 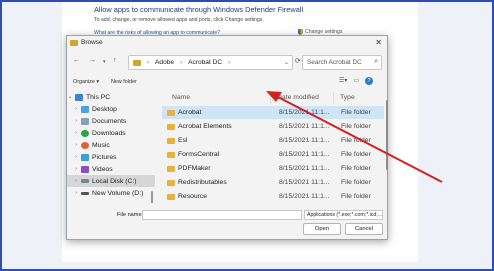 What do you see at coordinates (102, 169) in the screenshot?
I see `sidebar-item-label: Videos` at bounding box center [102, 169].